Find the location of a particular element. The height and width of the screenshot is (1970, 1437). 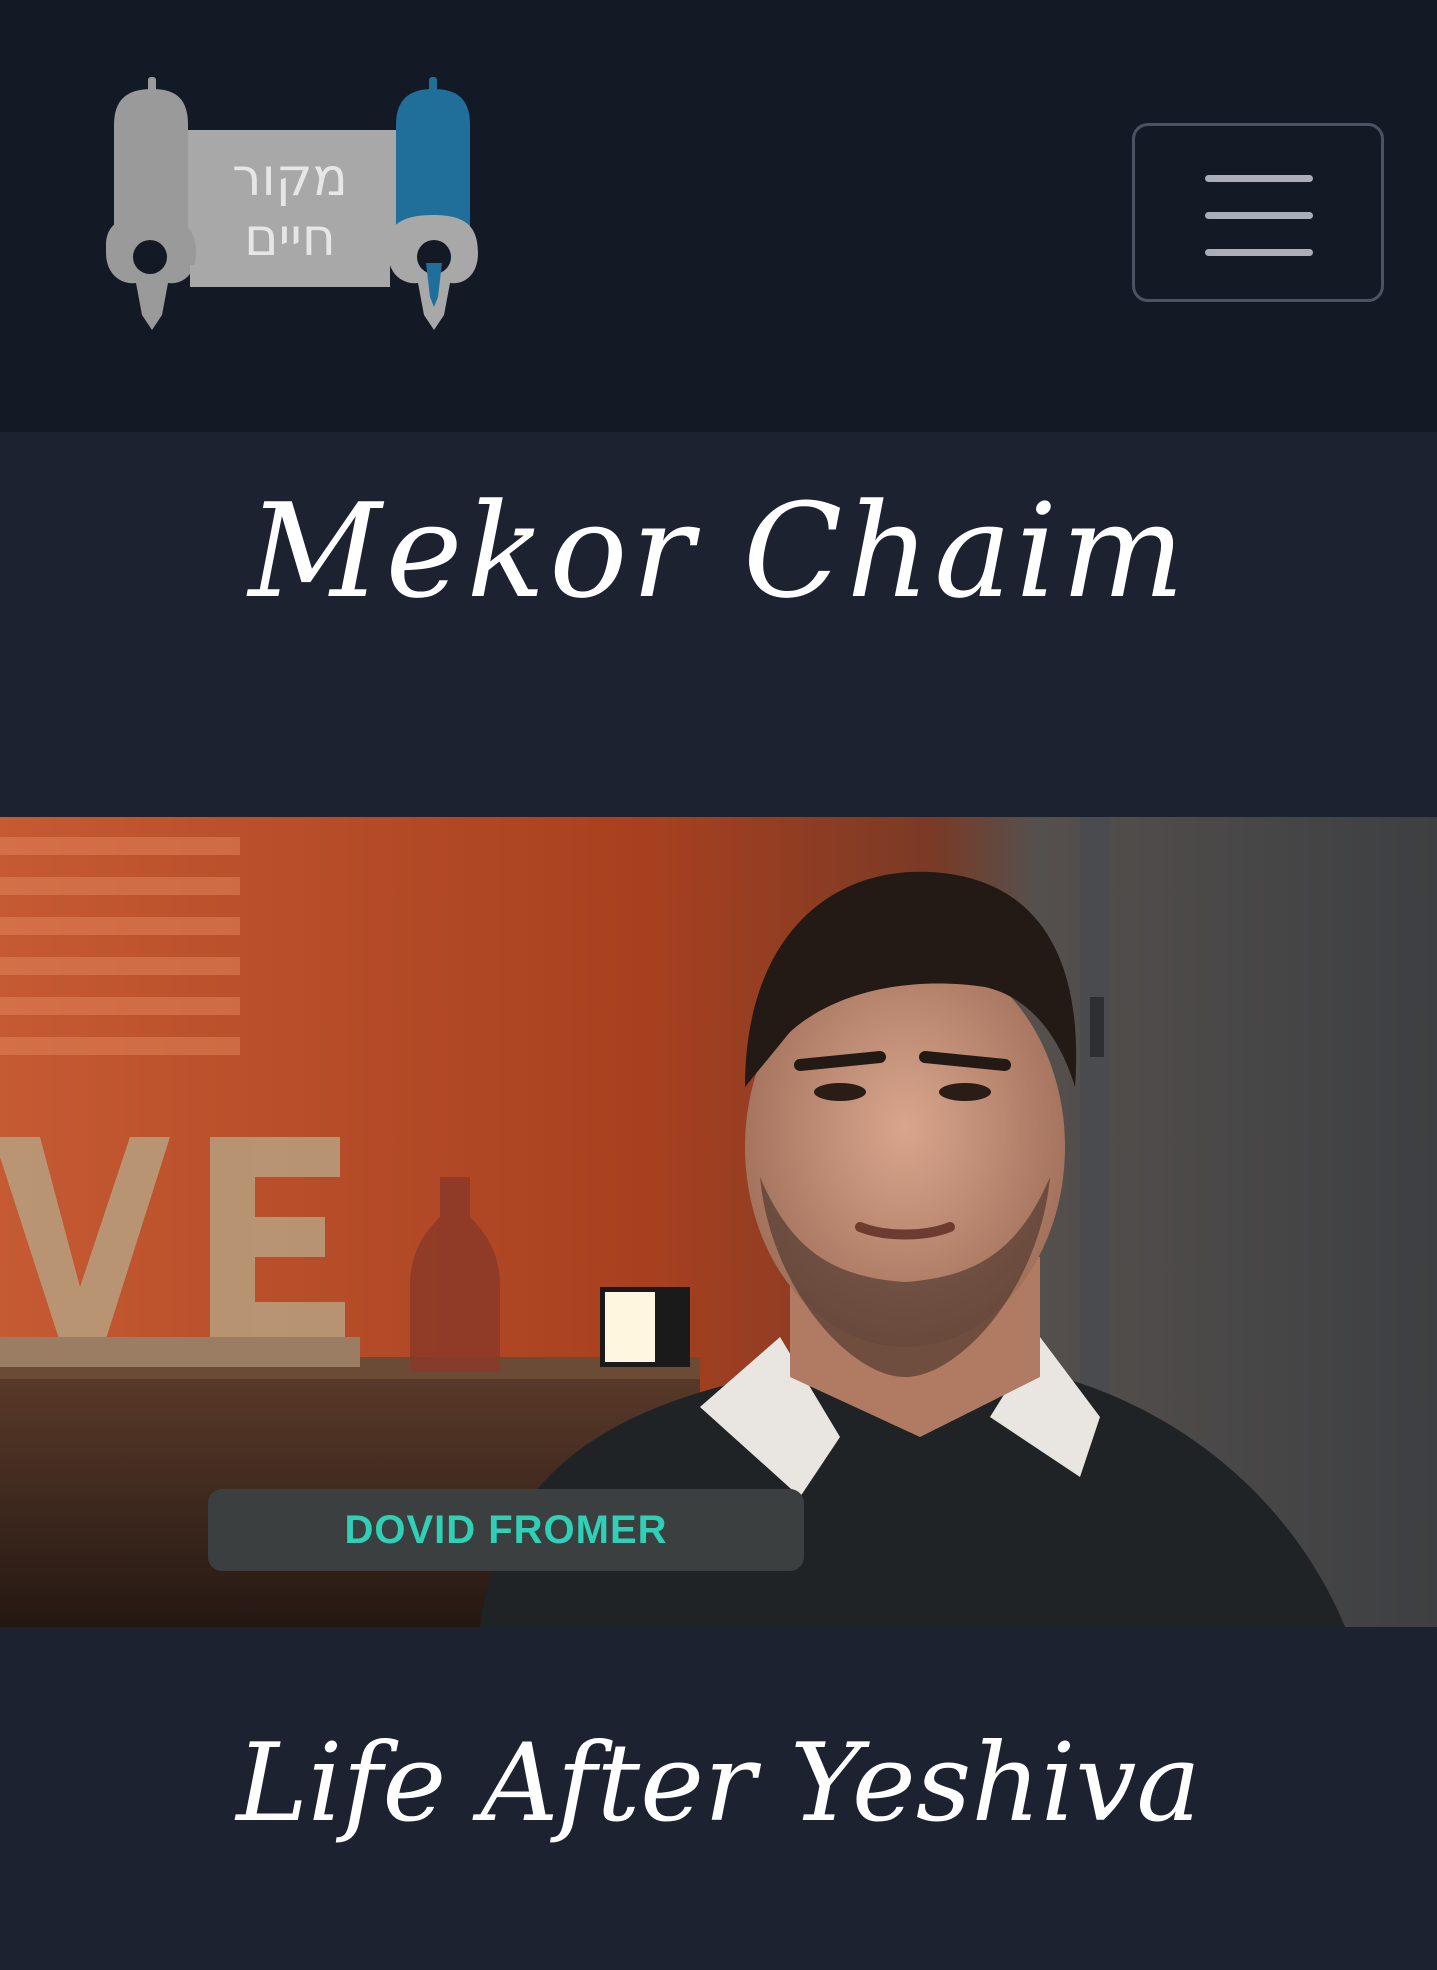

featured-post-title: Life After Yeshiva is located at coordinates (718, 1784).